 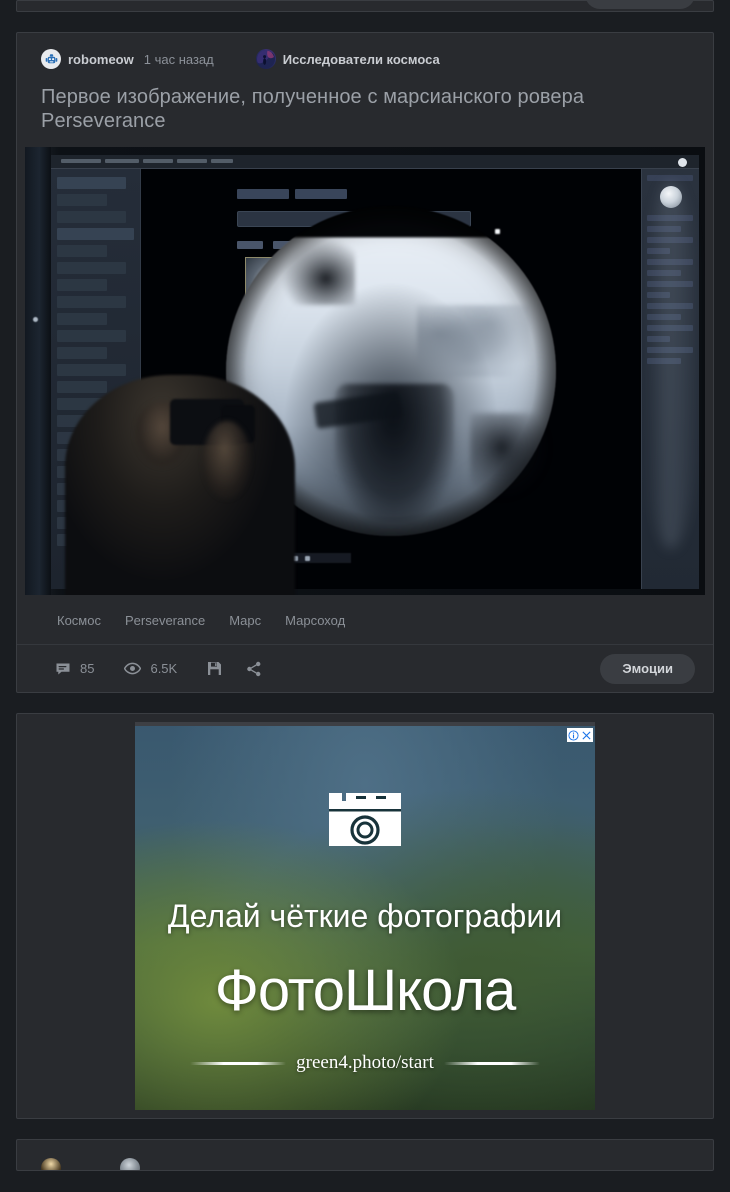 What do you see at coordinates (130, 1164) in the screenshot?
I see `next-post-community-avatar` at bounding box center [130, 1164].